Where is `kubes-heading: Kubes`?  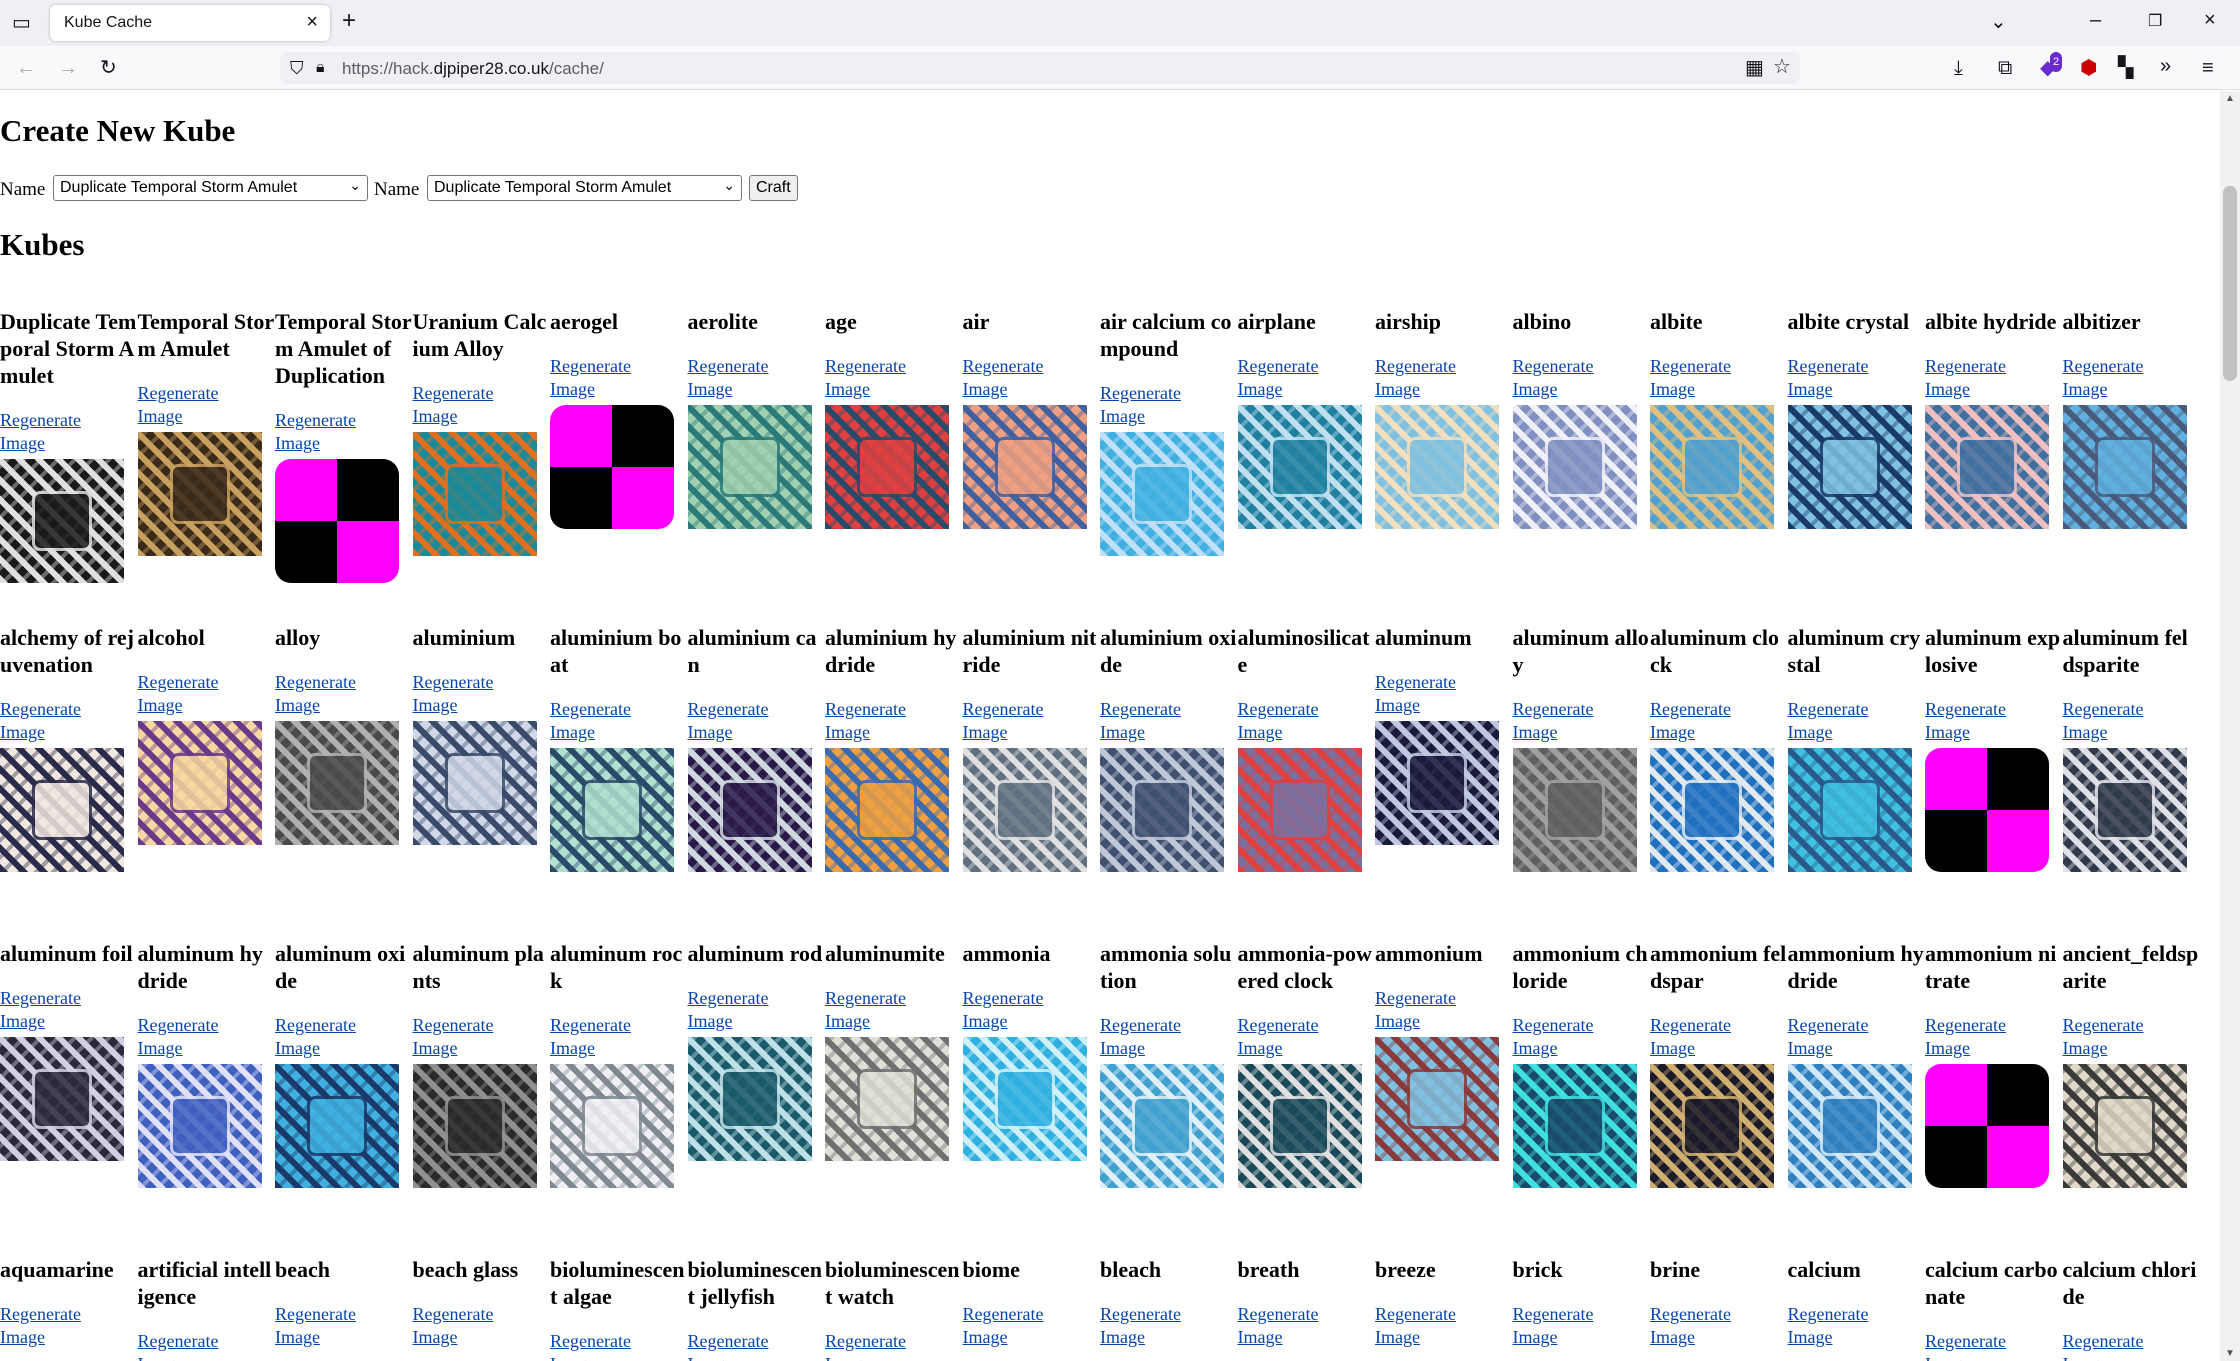 kubes-heading: Kubes is located at coordinates (42, 244).